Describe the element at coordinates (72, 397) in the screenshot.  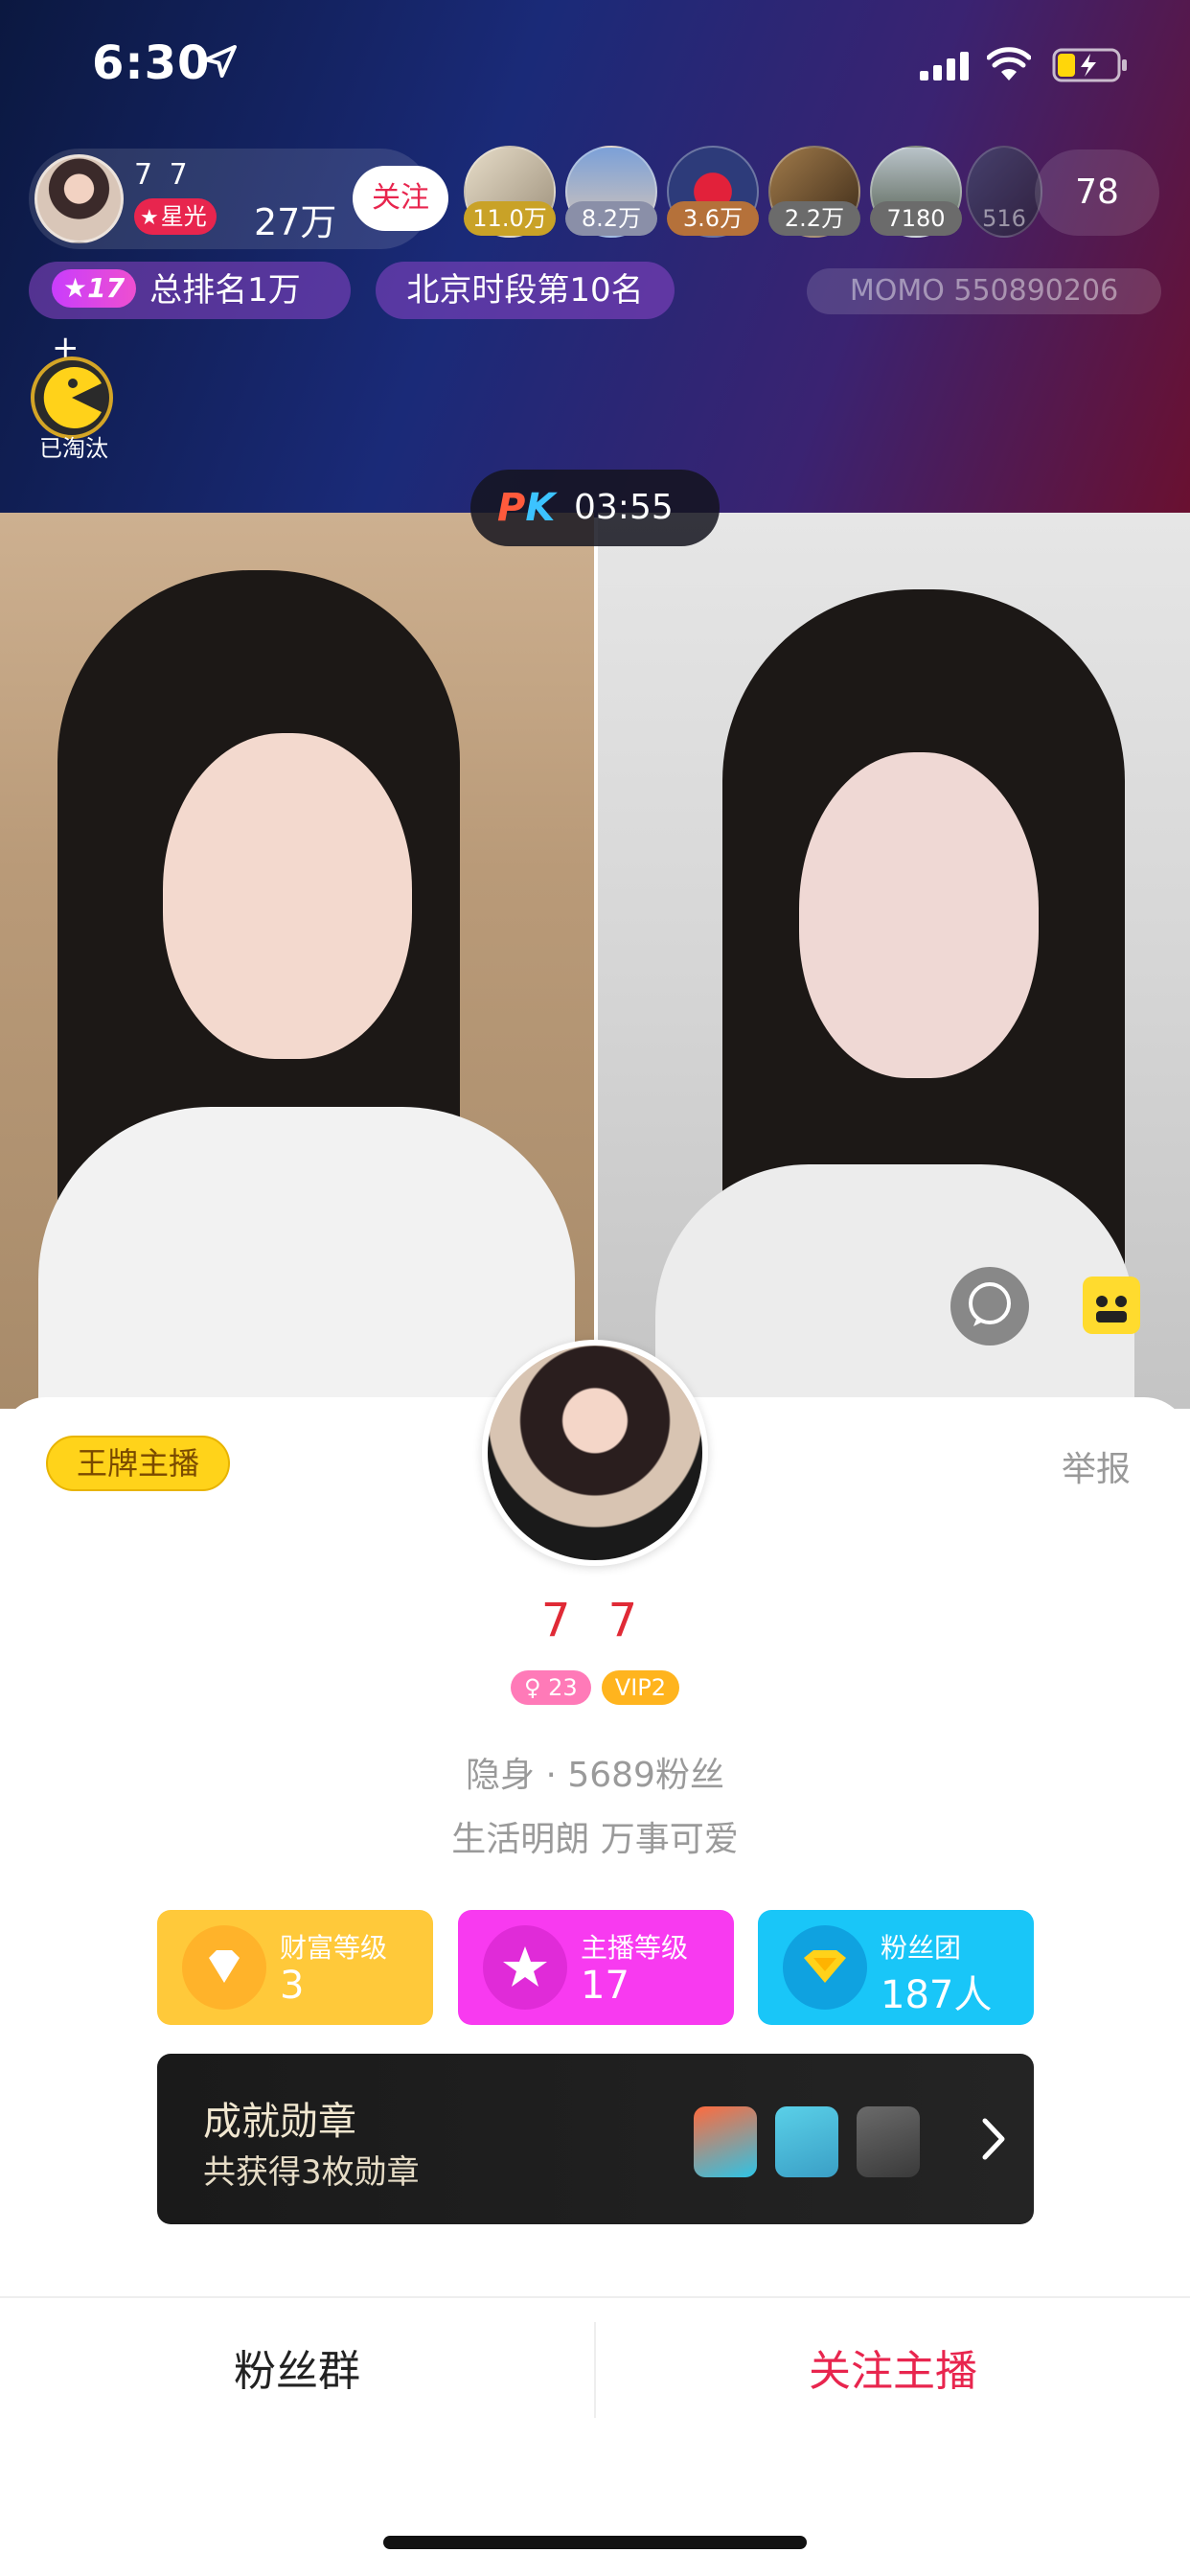
I see `pacman-icon` at that location.